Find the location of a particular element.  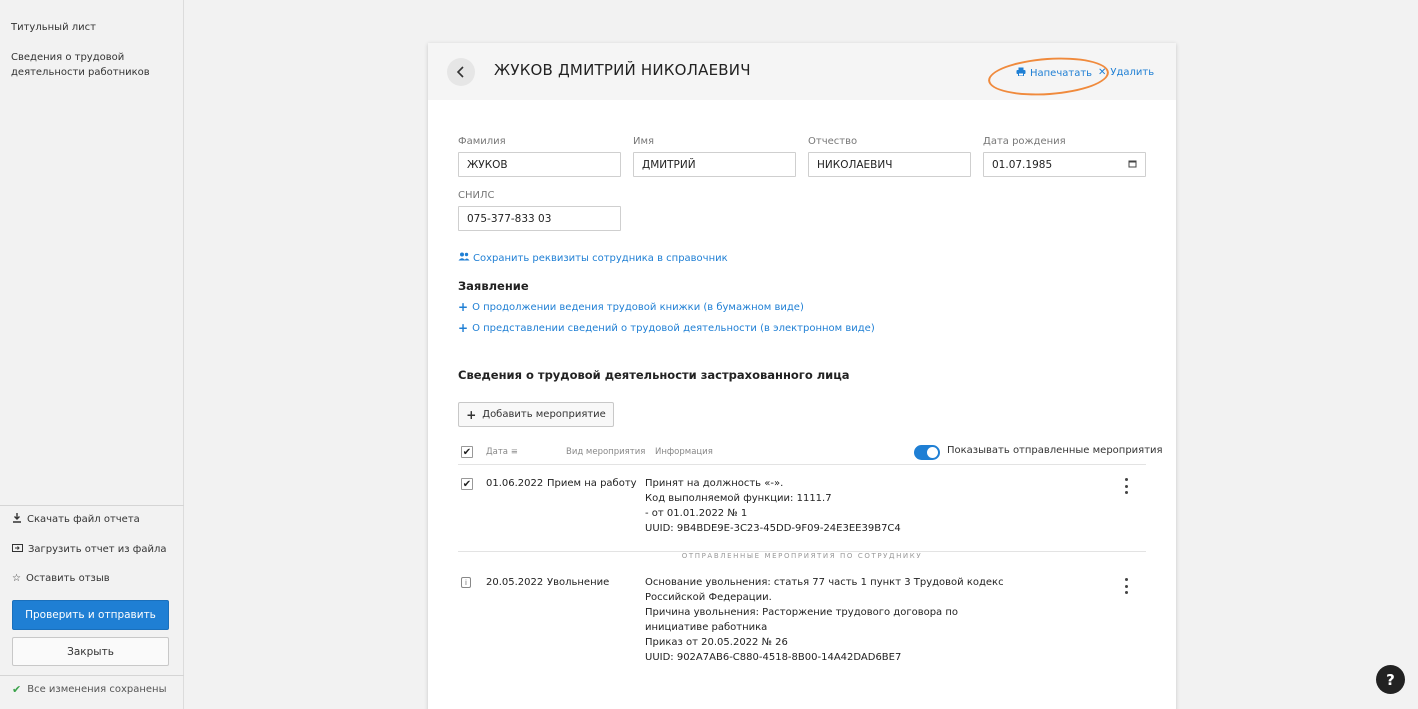

download-report-label: Скачать файл отчета is located at coordinates (83, 519).